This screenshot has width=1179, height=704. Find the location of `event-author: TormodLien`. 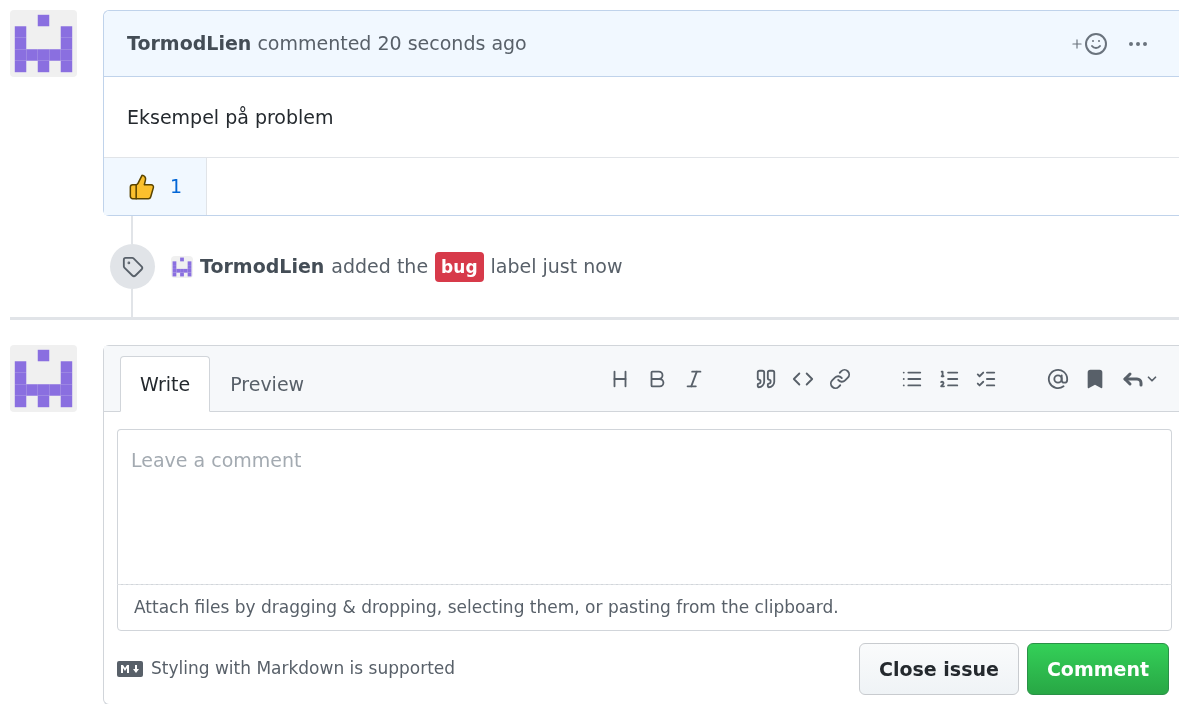

event-author: TormodLien is located at coordinates (262, 266).